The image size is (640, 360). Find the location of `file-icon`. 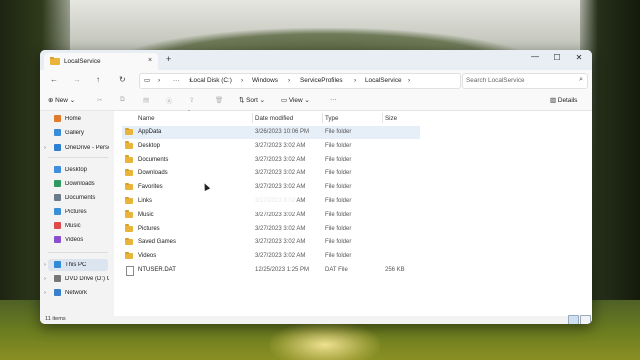

file-icon is located at coordinates (130, 271).